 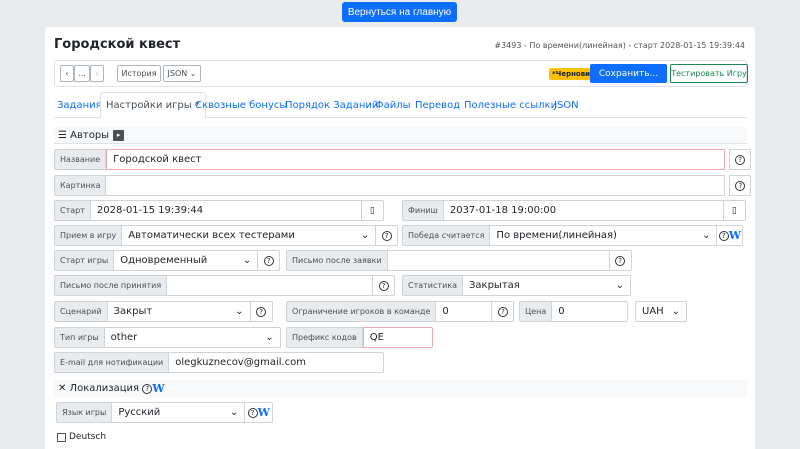 I want to click on game-type-row: Тип игры other ⌄, so click(x=167, y=337).